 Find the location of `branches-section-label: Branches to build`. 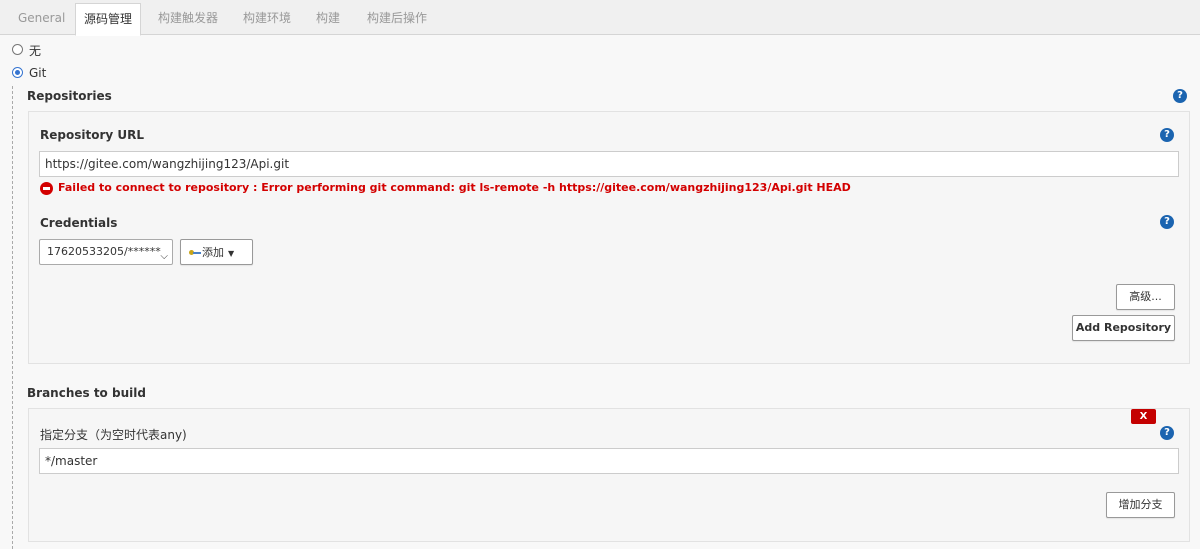

branches-section-label: Branches to build is located at coordinates (86, 393).